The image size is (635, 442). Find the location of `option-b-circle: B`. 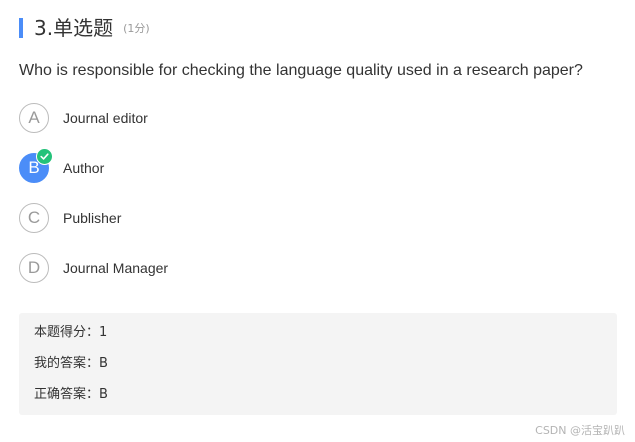

option-b-circle: B is located at coordinates (36, 165).